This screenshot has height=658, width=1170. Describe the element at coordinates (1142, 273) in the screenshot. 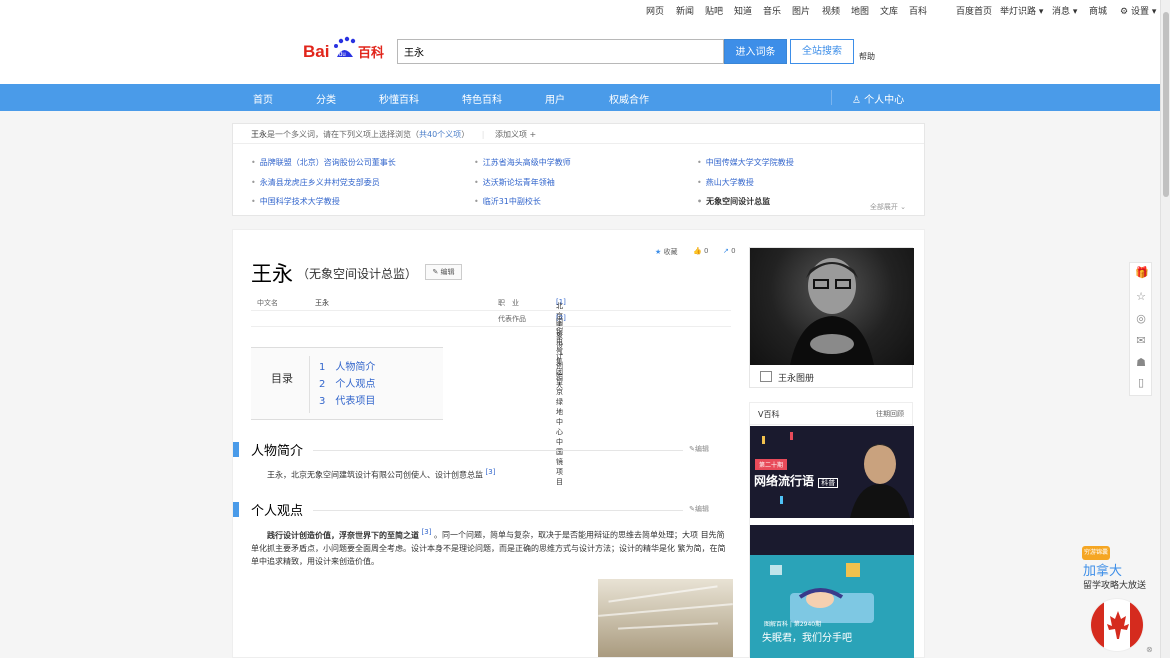

I see `gift-icon: 🎁` at that location.